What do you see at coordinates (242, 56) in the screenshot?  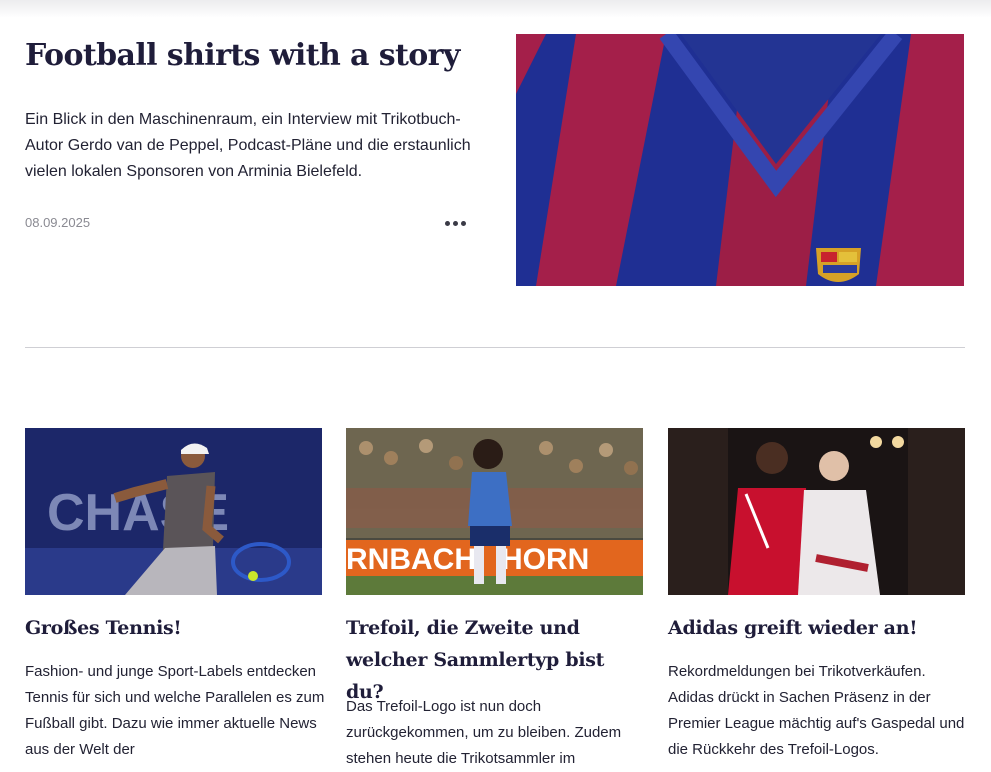 I see `feature-title: Football shirts with a story` at bounding box center [242, 56].